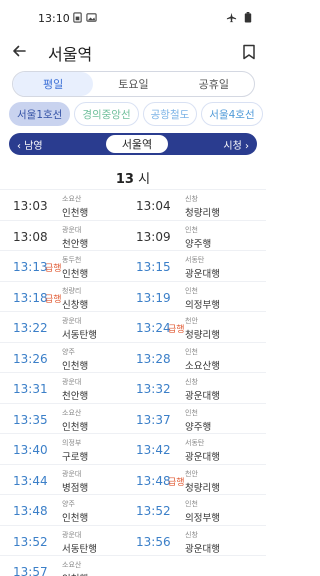  Describe the element at coordinates (73, 566) in the screenshot. I see `departure-left: 13:57 소요산인천행` at that location.